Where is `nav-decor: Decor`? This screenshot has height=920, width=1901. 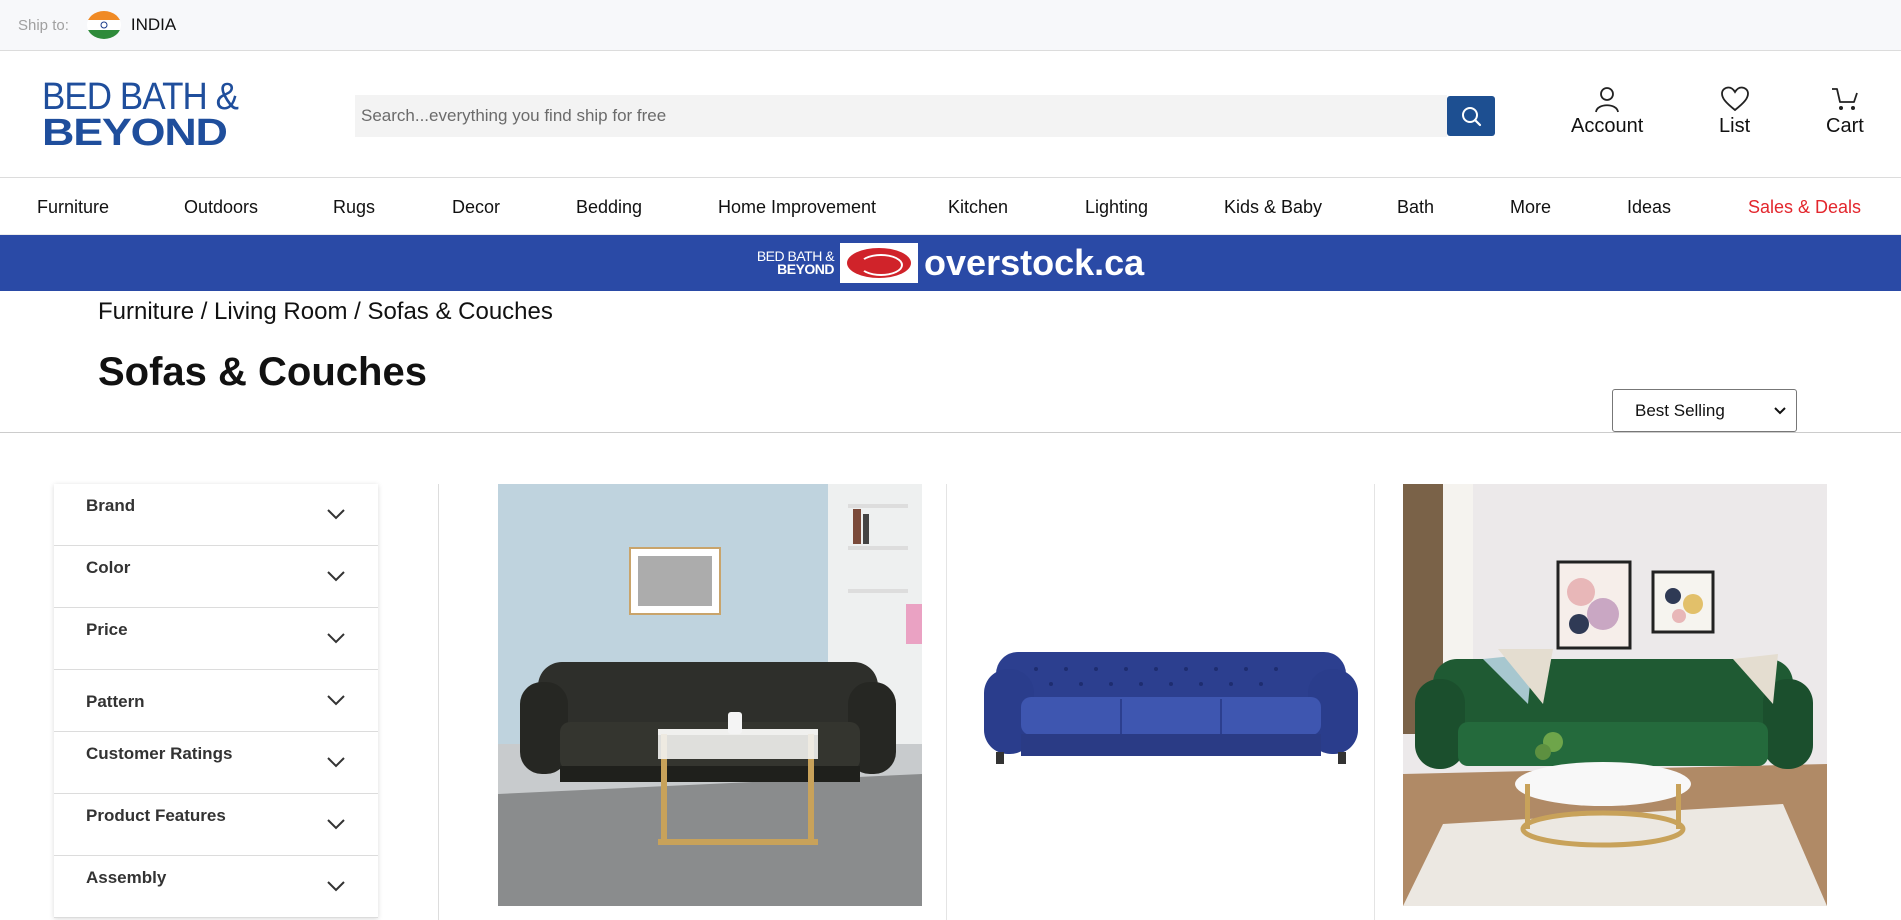
nav-decor: Decor is located at coordinates (476, 207).